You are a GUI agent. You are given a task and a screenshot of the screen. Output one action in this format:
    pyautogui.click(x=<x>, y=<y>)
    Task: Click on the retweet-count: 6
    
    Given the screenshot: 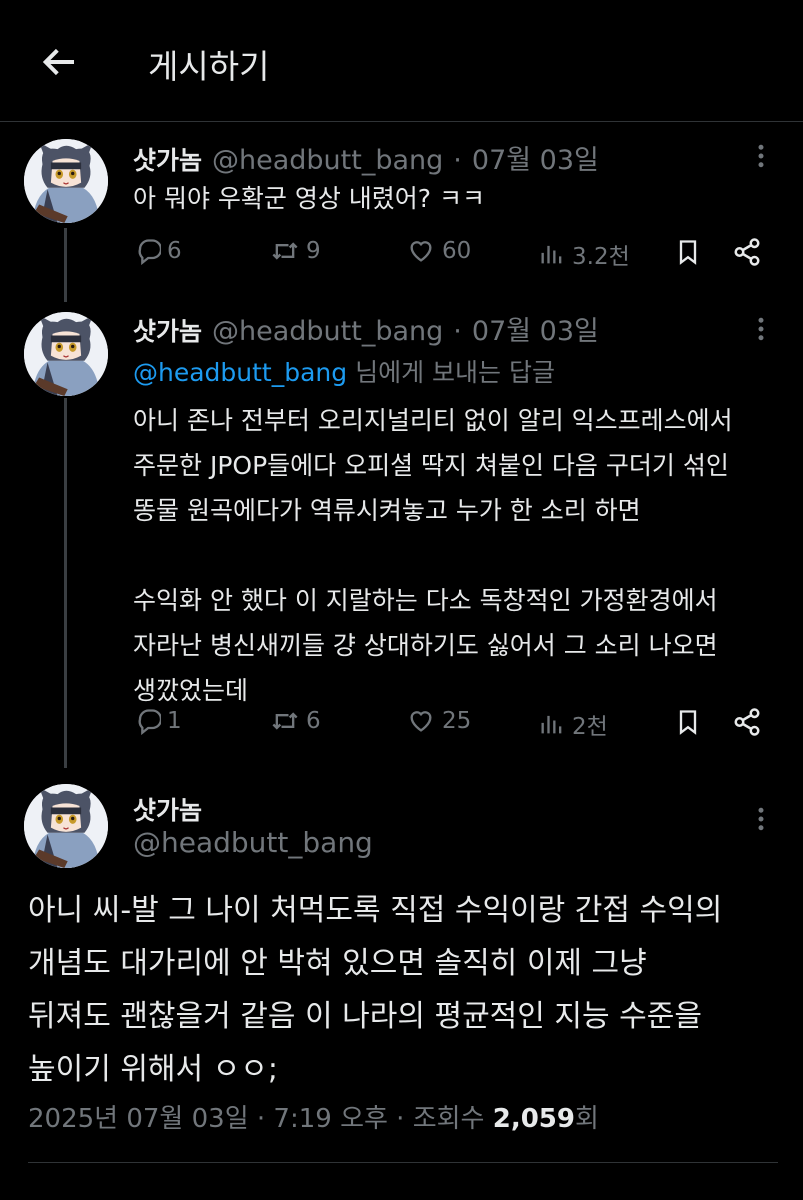 What is the action you would take?
    pyautogui.click(x=313, y=721)
    